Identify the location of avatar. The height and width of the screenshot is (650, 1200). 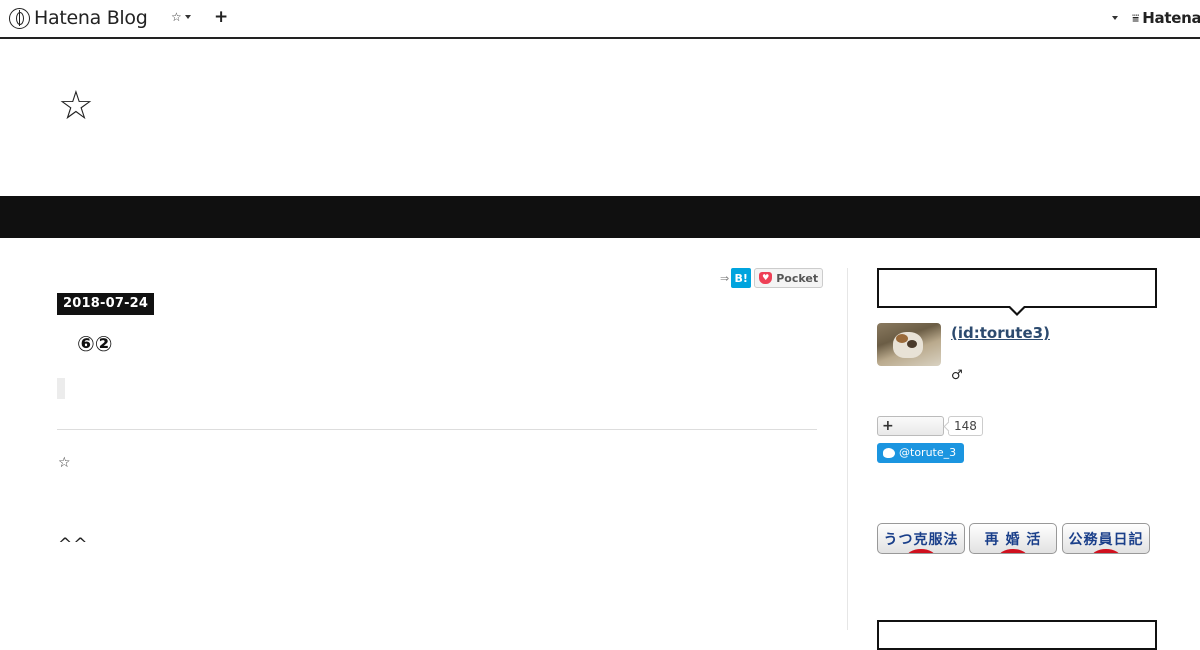
(909, 344).